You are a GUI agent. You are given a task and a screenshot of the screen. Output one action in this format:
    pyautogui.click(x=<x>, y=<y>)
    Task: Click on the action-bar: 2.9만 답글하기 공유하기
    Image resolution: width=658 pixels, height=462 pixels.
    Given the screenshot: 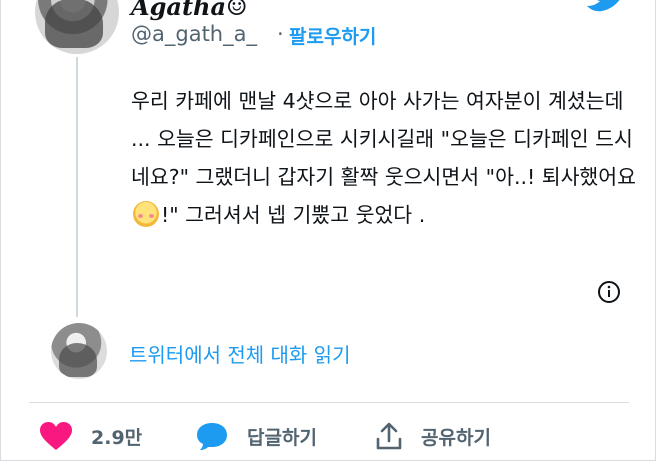 What is the action you would take?
    pyautogui.click(x=329, y=436)
    